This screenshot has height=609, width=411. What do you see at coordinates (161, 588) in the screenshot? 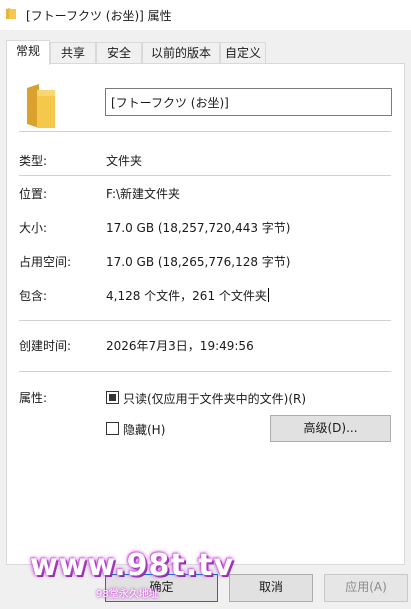
I see `ok-button: 确定` at bounding box center [161, 588].